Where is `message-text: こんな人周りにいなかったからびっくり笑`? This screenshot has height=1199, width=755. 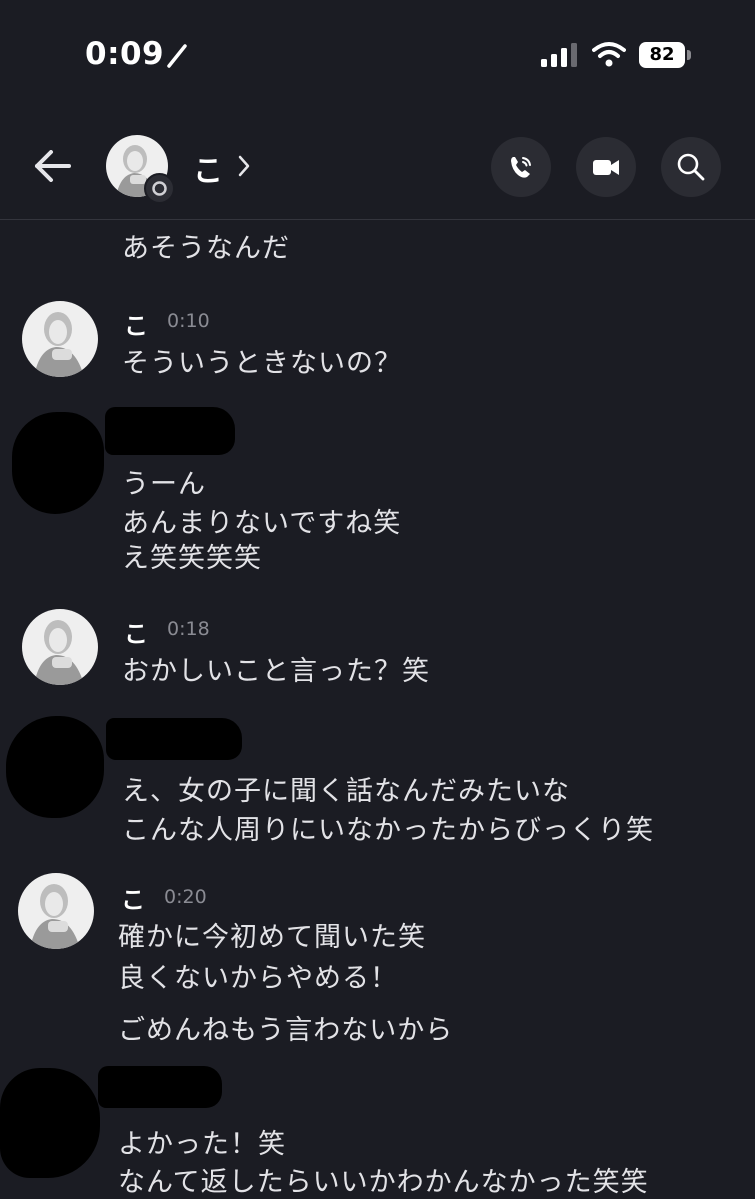 message-text: こんな人周りにいなかったからびっくり笑 is located at coordinates (388, 830).